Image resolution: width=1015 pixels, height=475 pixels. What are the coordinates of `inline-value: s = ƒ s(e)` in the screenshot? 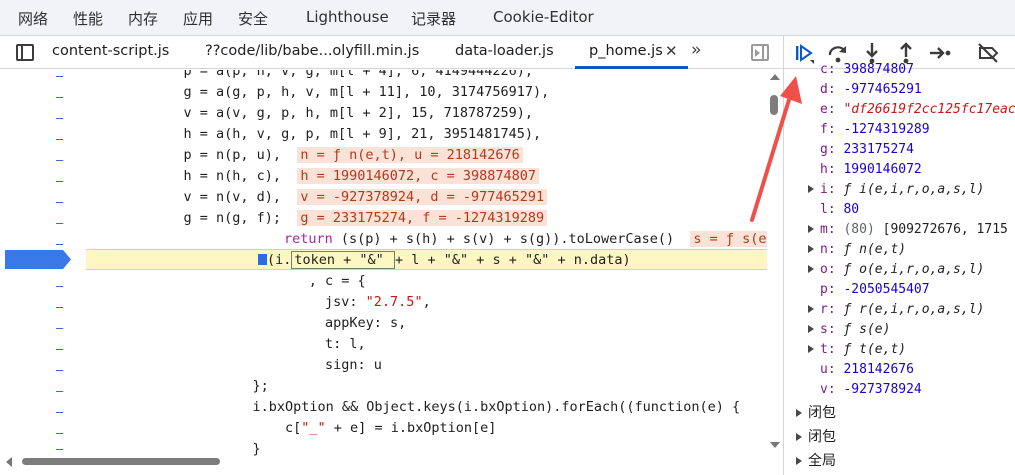 It's located at (734, 239).